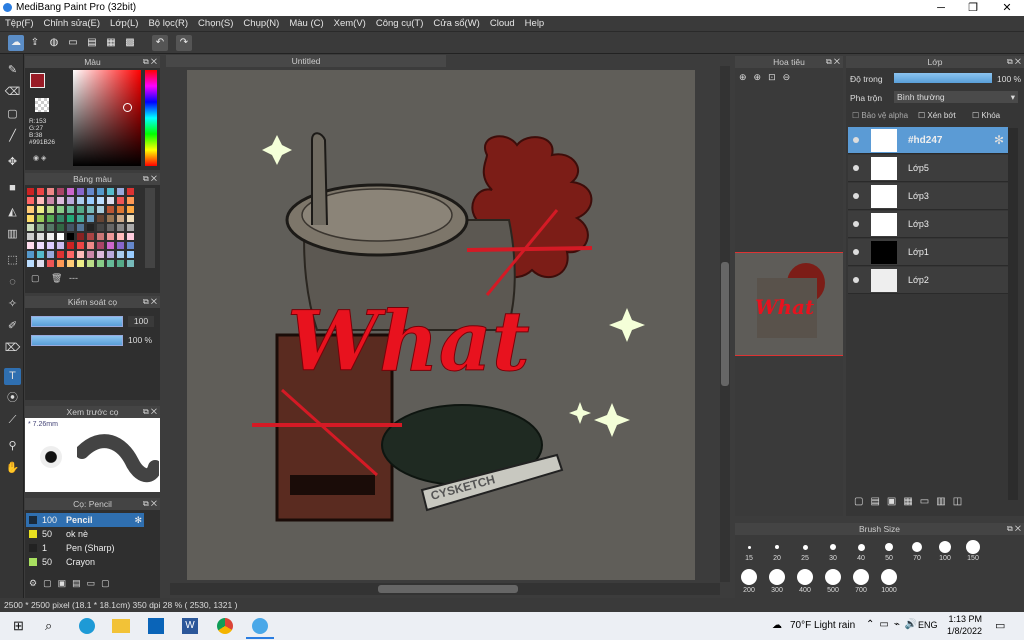 The width and height of the screenshot is (1024, 640). I want to click on eye-icon, so click(856, 196).